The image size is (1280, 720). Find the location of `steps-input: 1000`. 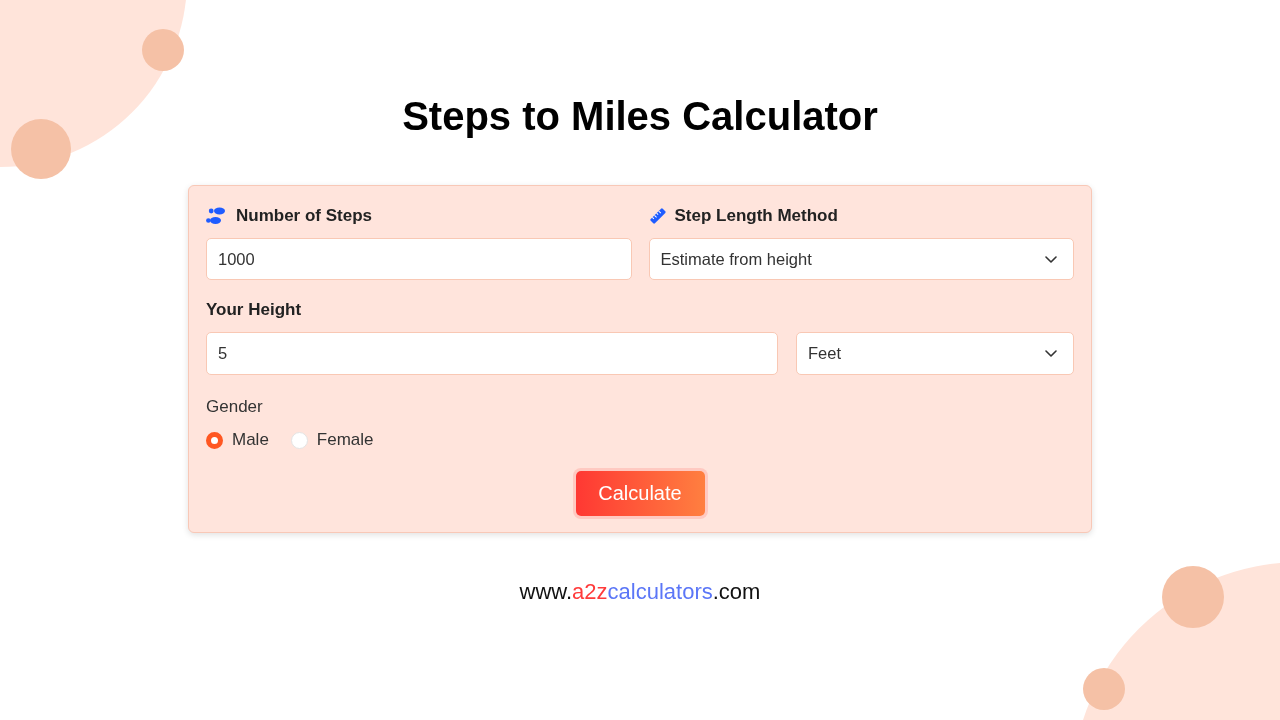

steps-input: 1000 is located at coordinates (419, 259).